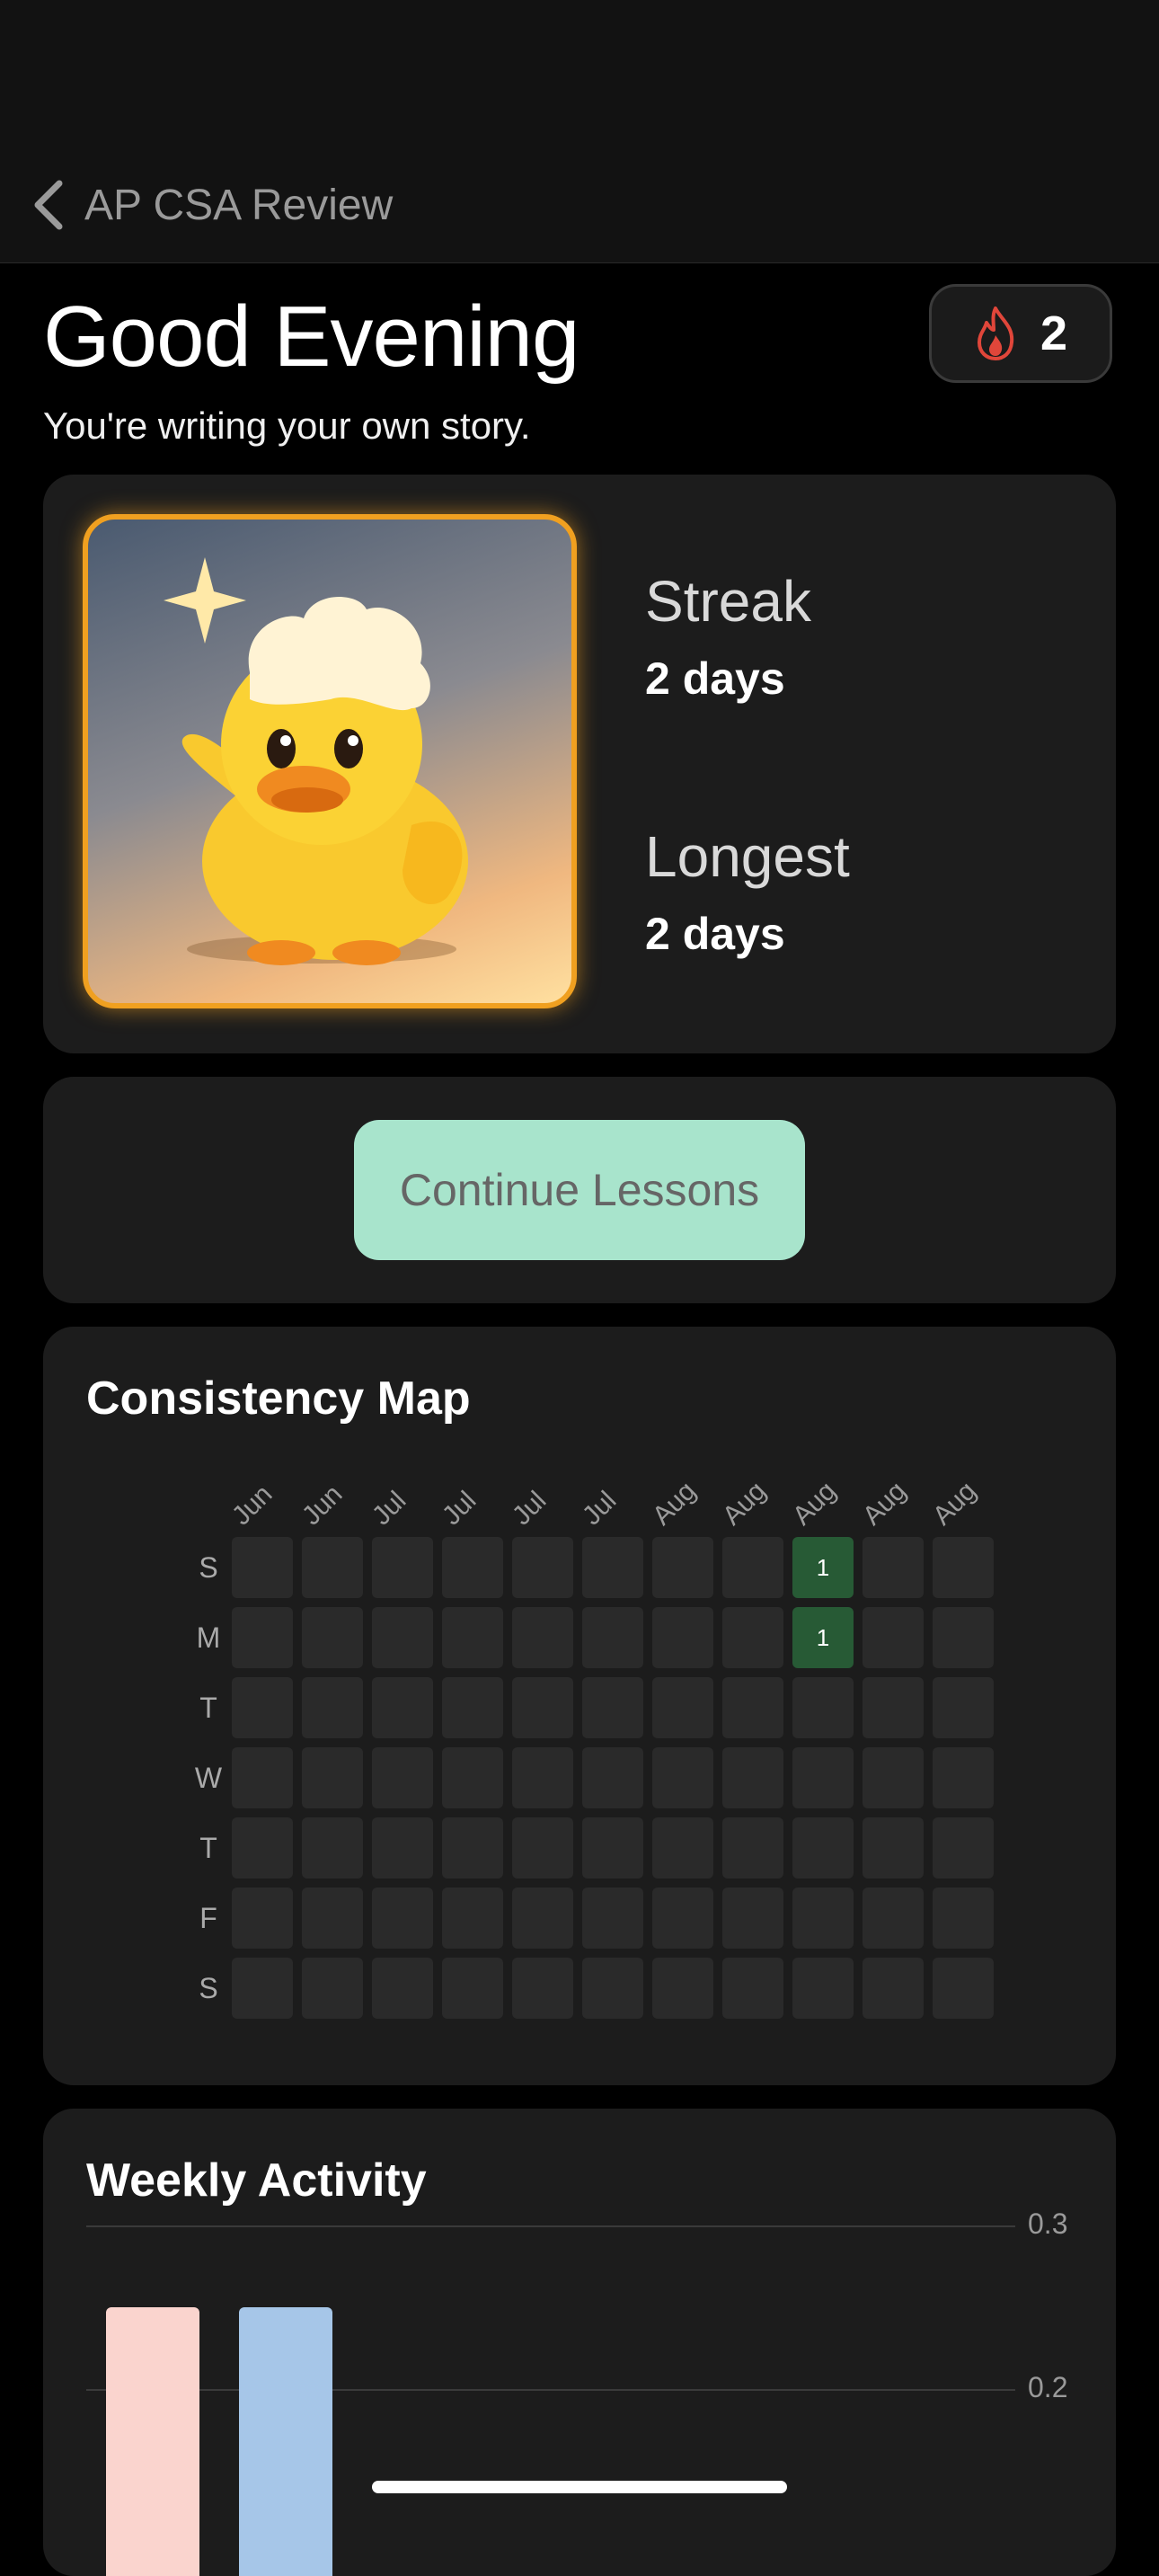  Describe the element at coordinates (715, 934) in the screenshot. I see `longest-value: 2 days` at that location.